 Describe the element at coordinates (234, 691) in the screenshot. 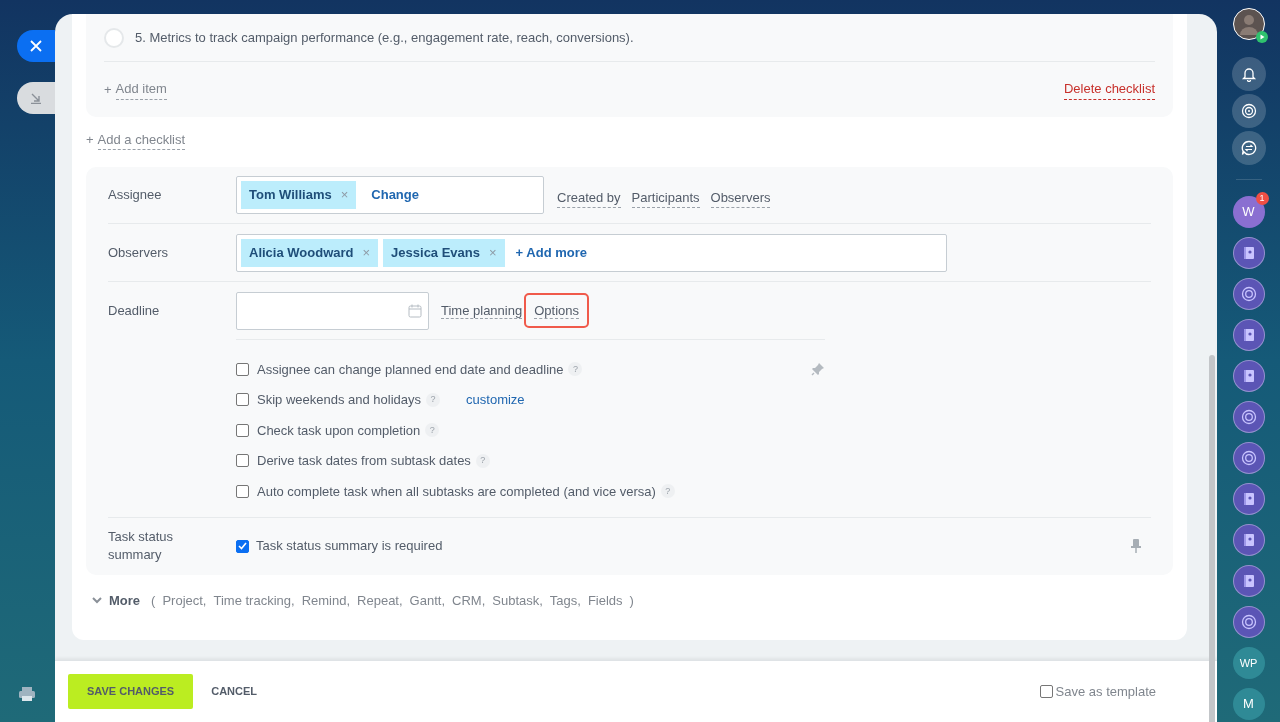

I see `cancel-button: CANCEL` at that location.